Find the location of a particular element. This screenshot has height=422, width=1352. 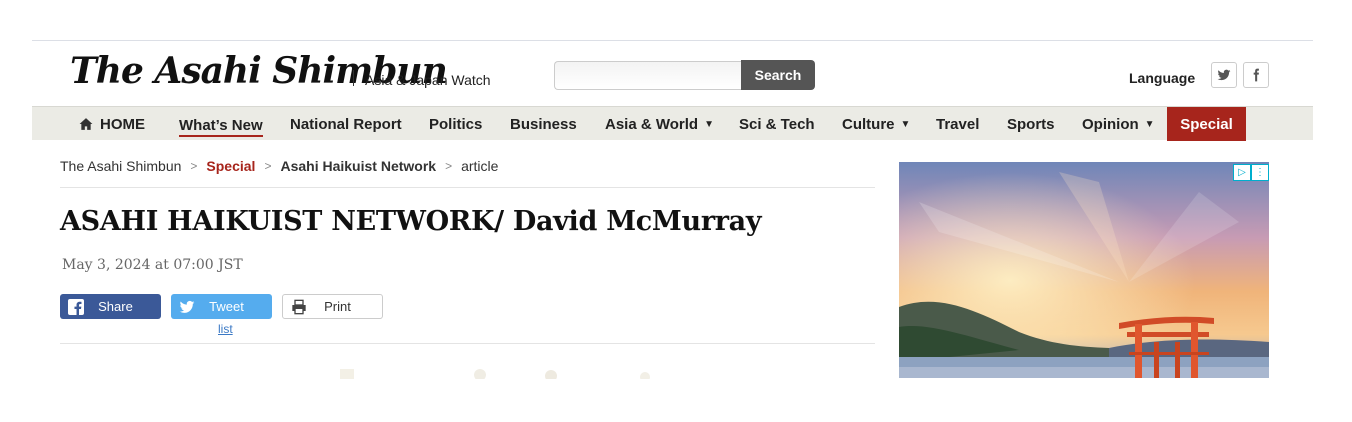

search-input is located at coordinates (648, 75).